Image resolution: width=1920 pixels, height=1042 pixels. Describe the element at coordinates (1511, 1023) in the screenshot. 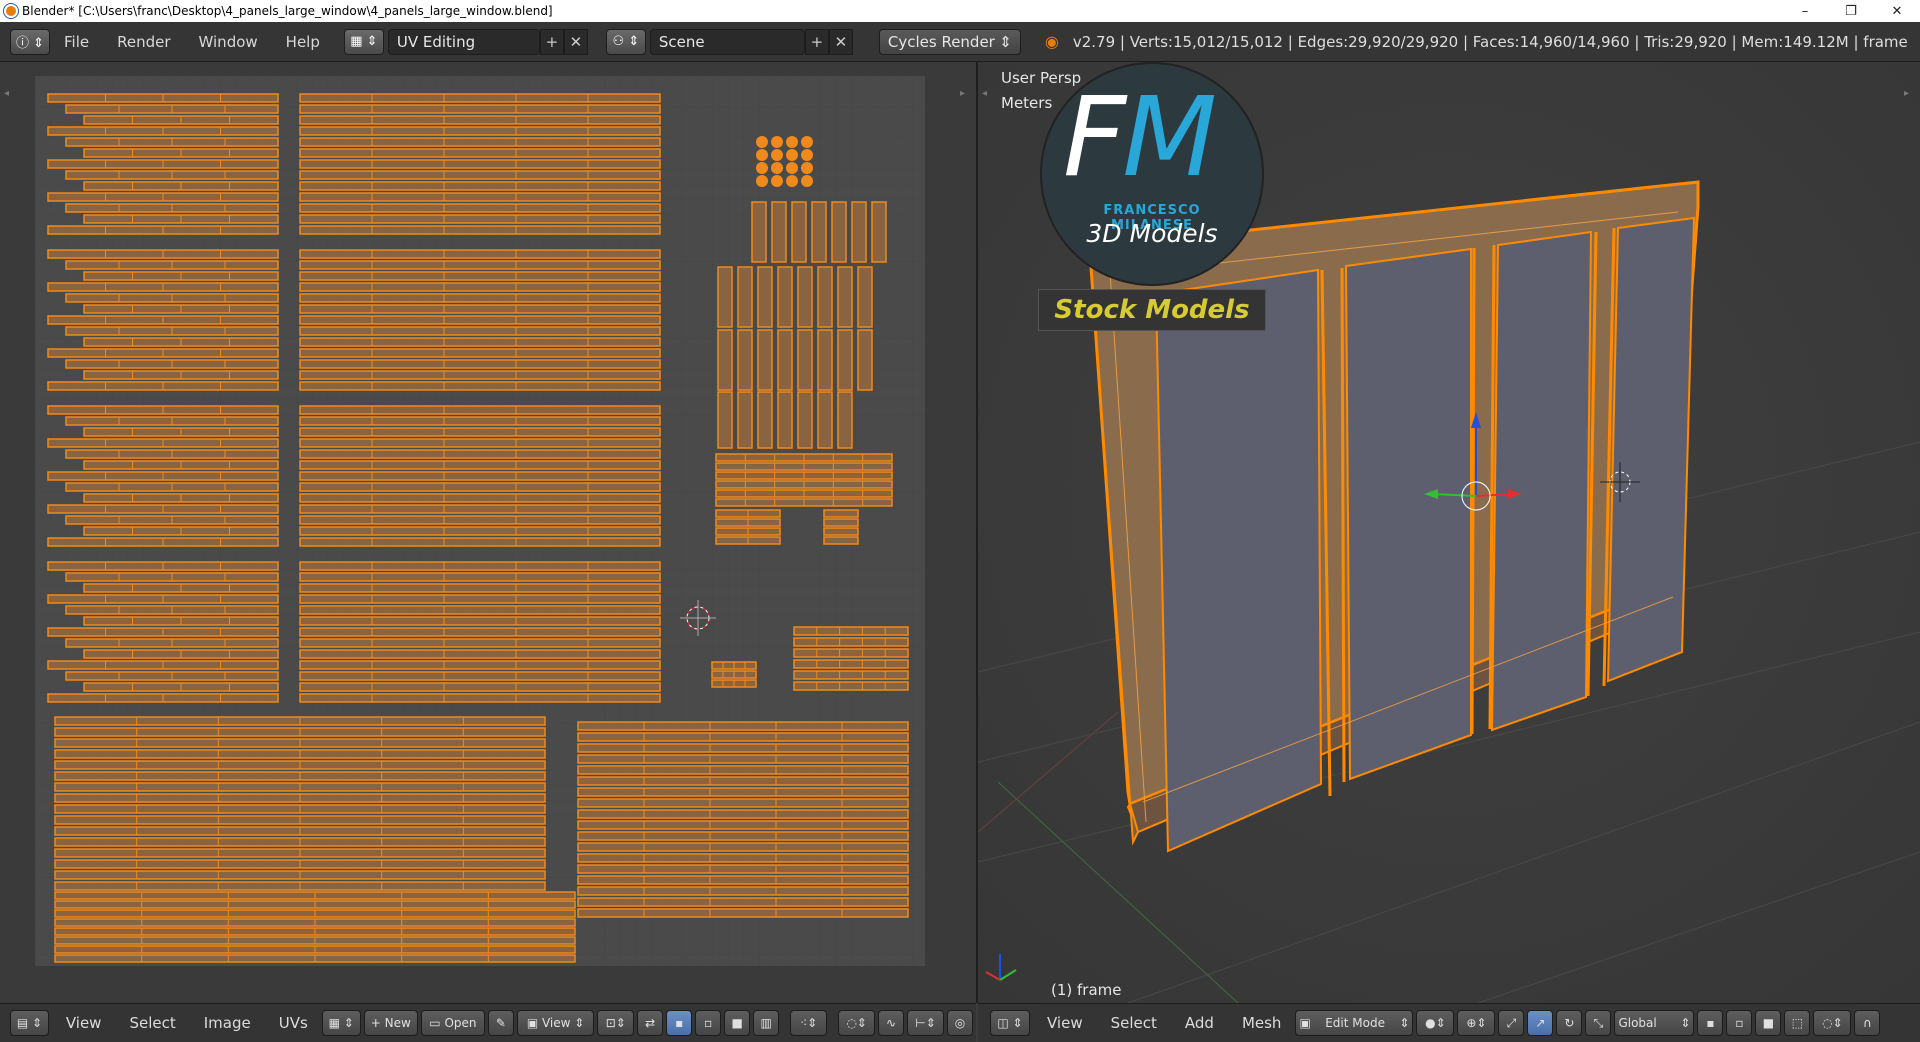

I see `manipulator-toggle-icon: ⤢` at that location.